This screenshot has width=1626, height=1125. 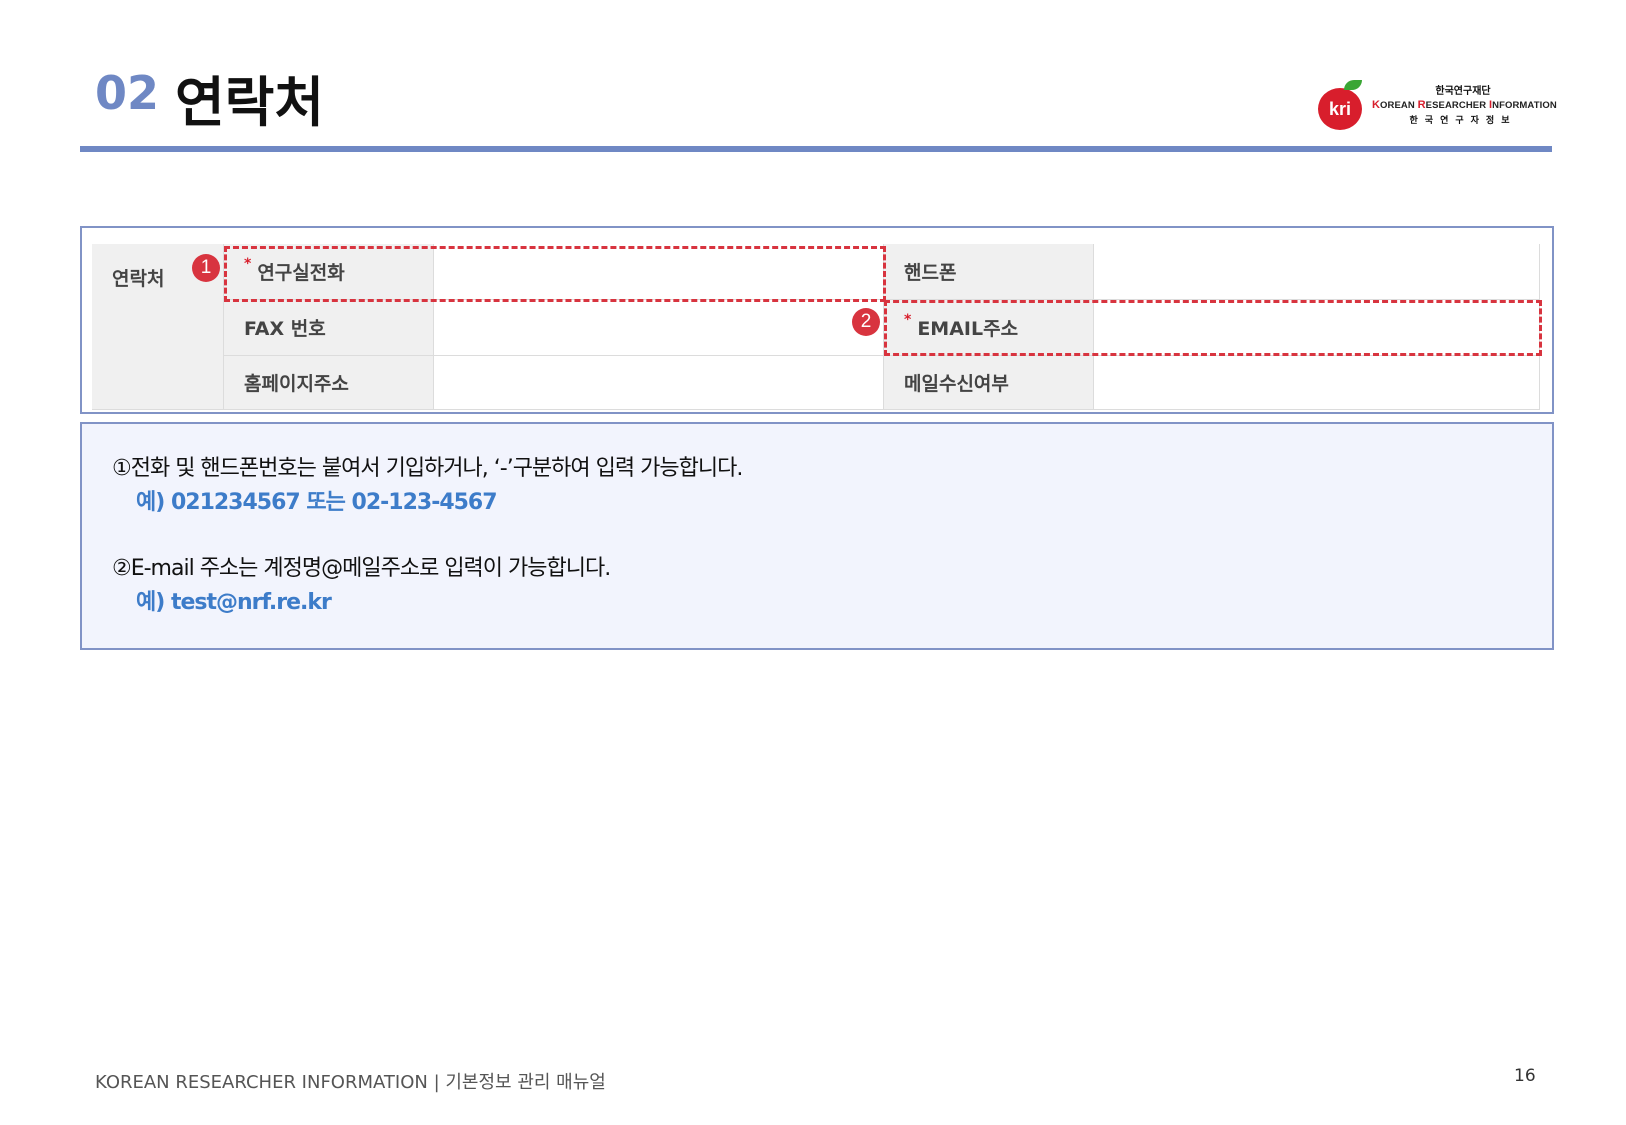 What do you see at coordinates (329, 272) in the screenshot?
I see `label-lab-phone: * 연구실전화` at bounding box center [329, 272].